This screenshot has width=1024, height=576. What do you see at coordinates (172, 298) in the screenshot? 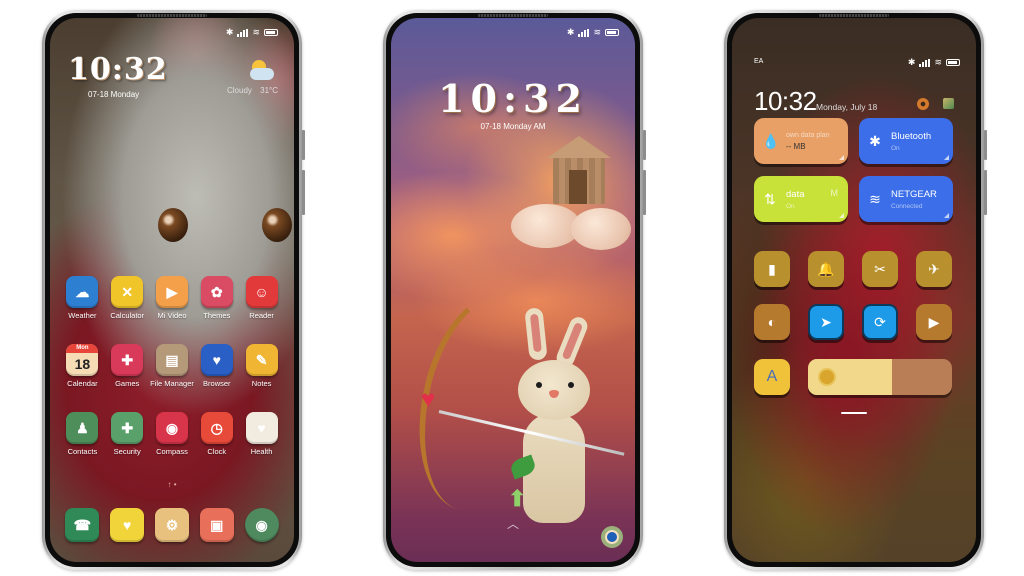
I see `app-mi-video: ▶ Mi Video` at bounding box center [172, 298].